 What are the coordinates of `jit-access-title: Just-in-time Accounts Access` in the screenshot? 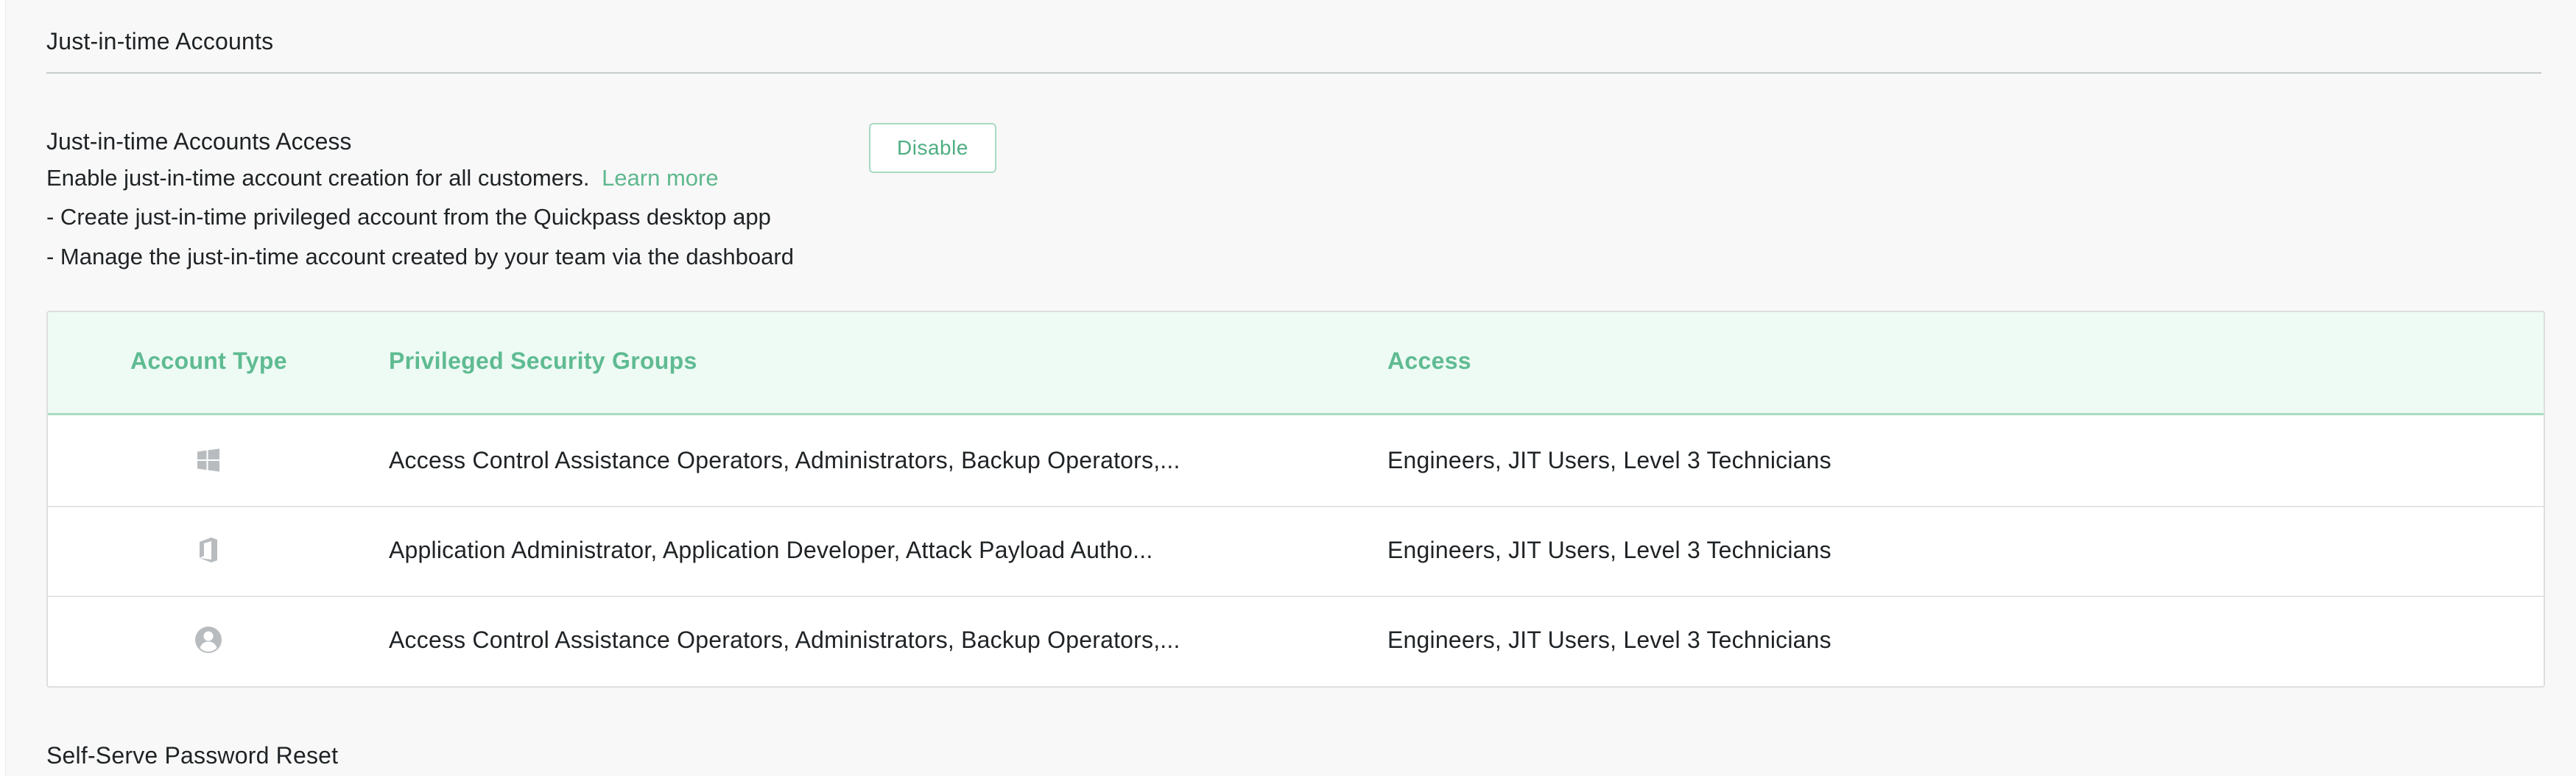 It's located at (199, 141).